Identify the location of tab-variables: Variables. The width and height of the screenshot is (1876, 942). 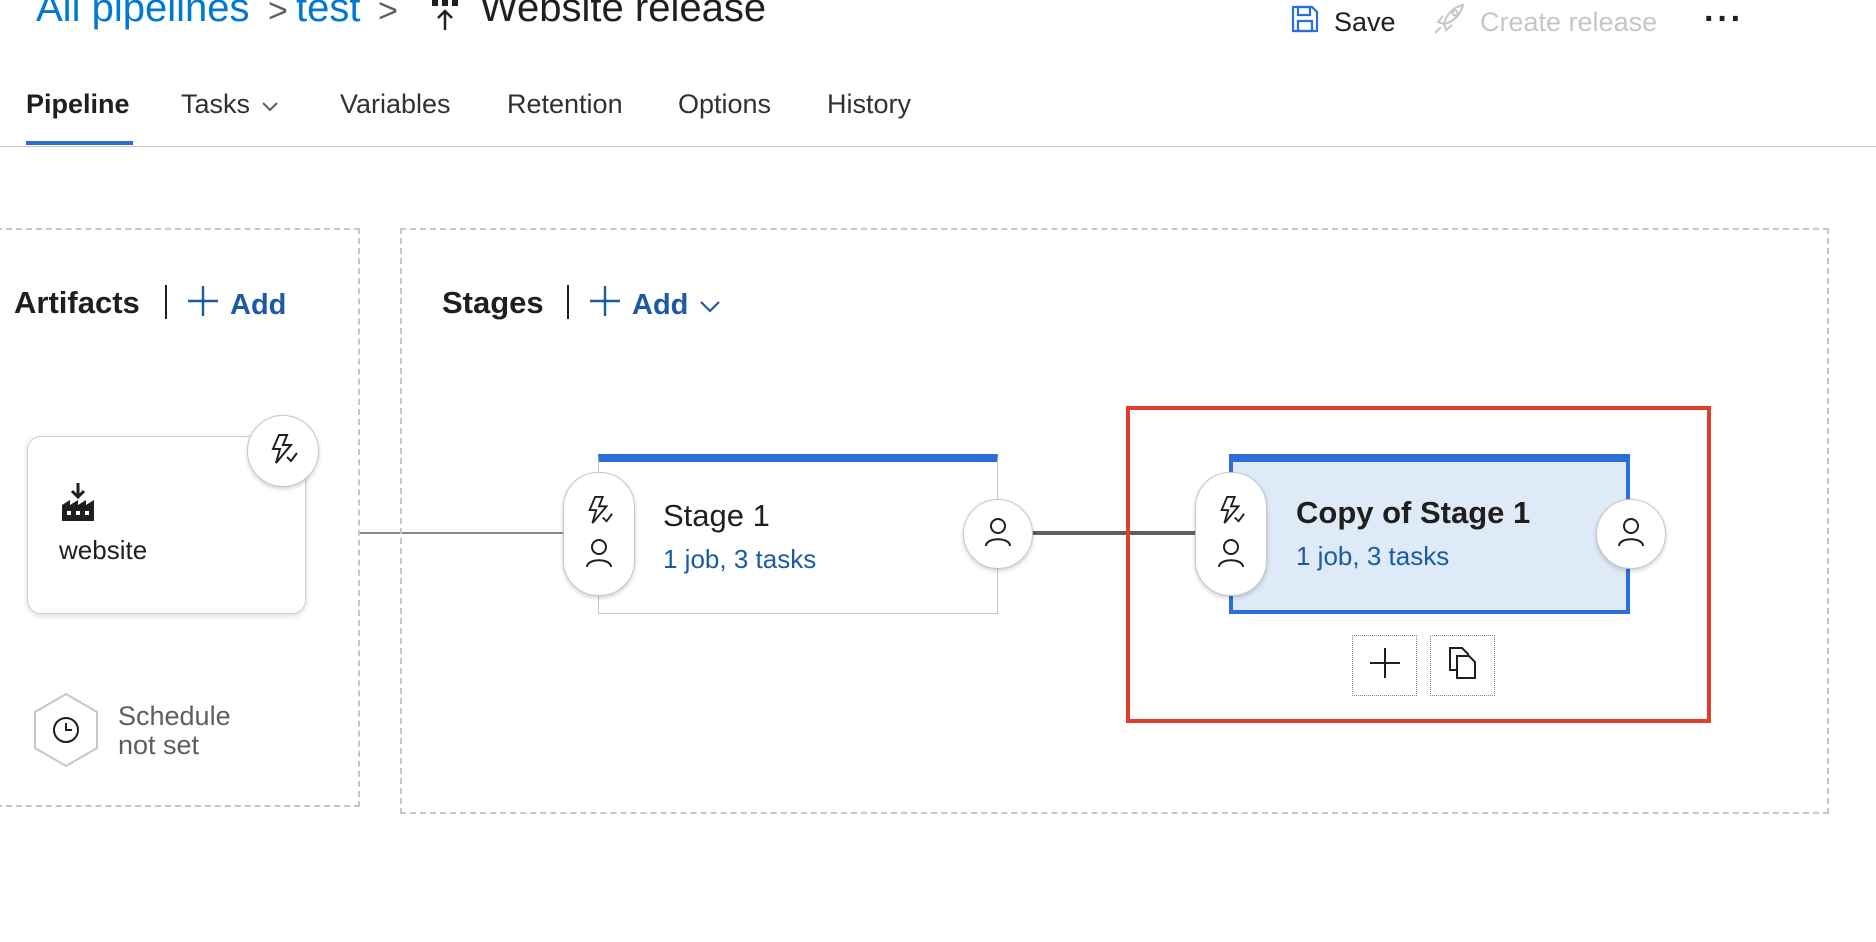
(395, 104).